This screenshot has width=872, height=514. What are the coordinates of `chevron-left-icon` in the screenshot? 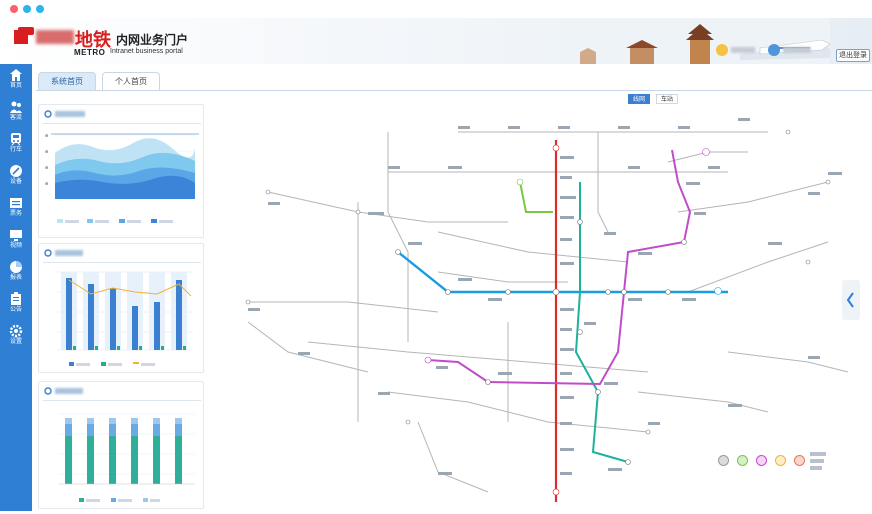 It's located at (850, 300).